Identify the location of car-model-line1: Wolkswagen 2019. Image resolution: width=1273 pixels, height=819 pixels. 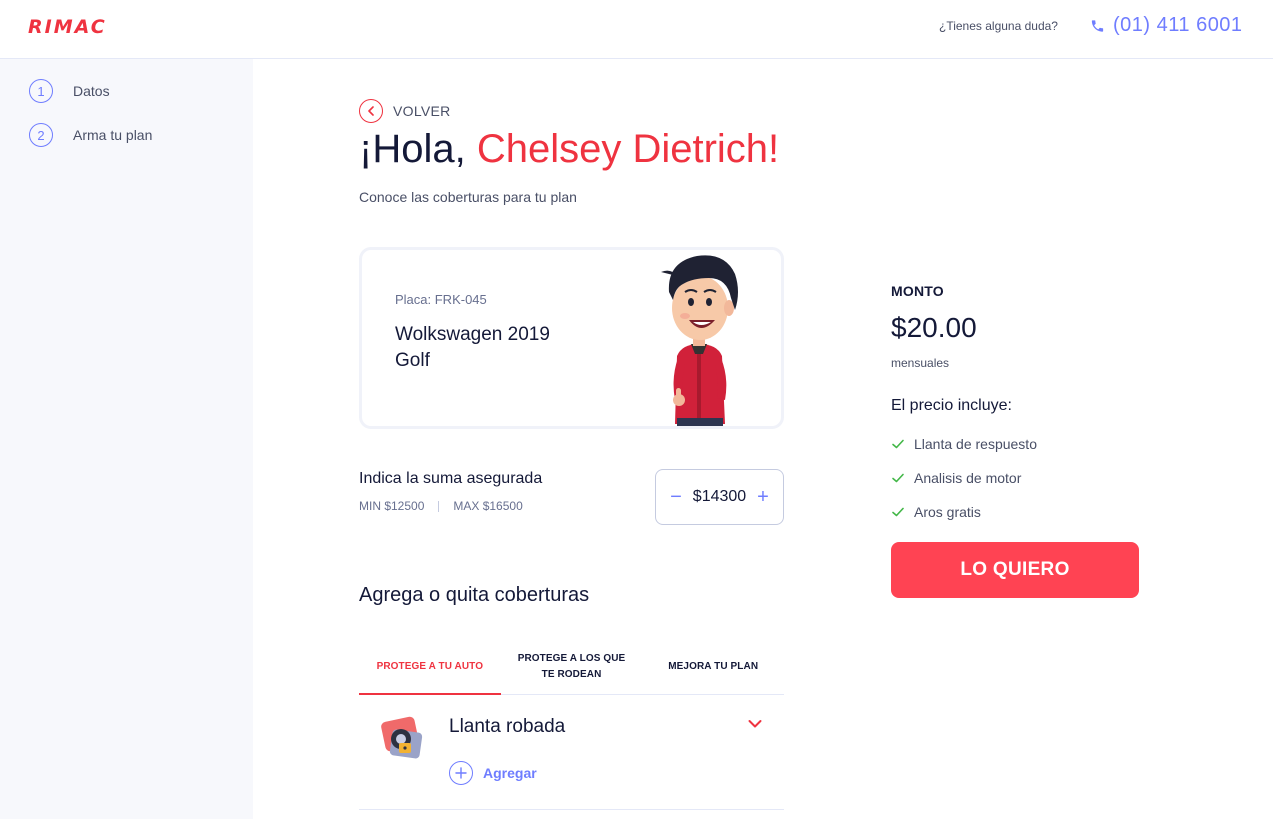
(472, 334).